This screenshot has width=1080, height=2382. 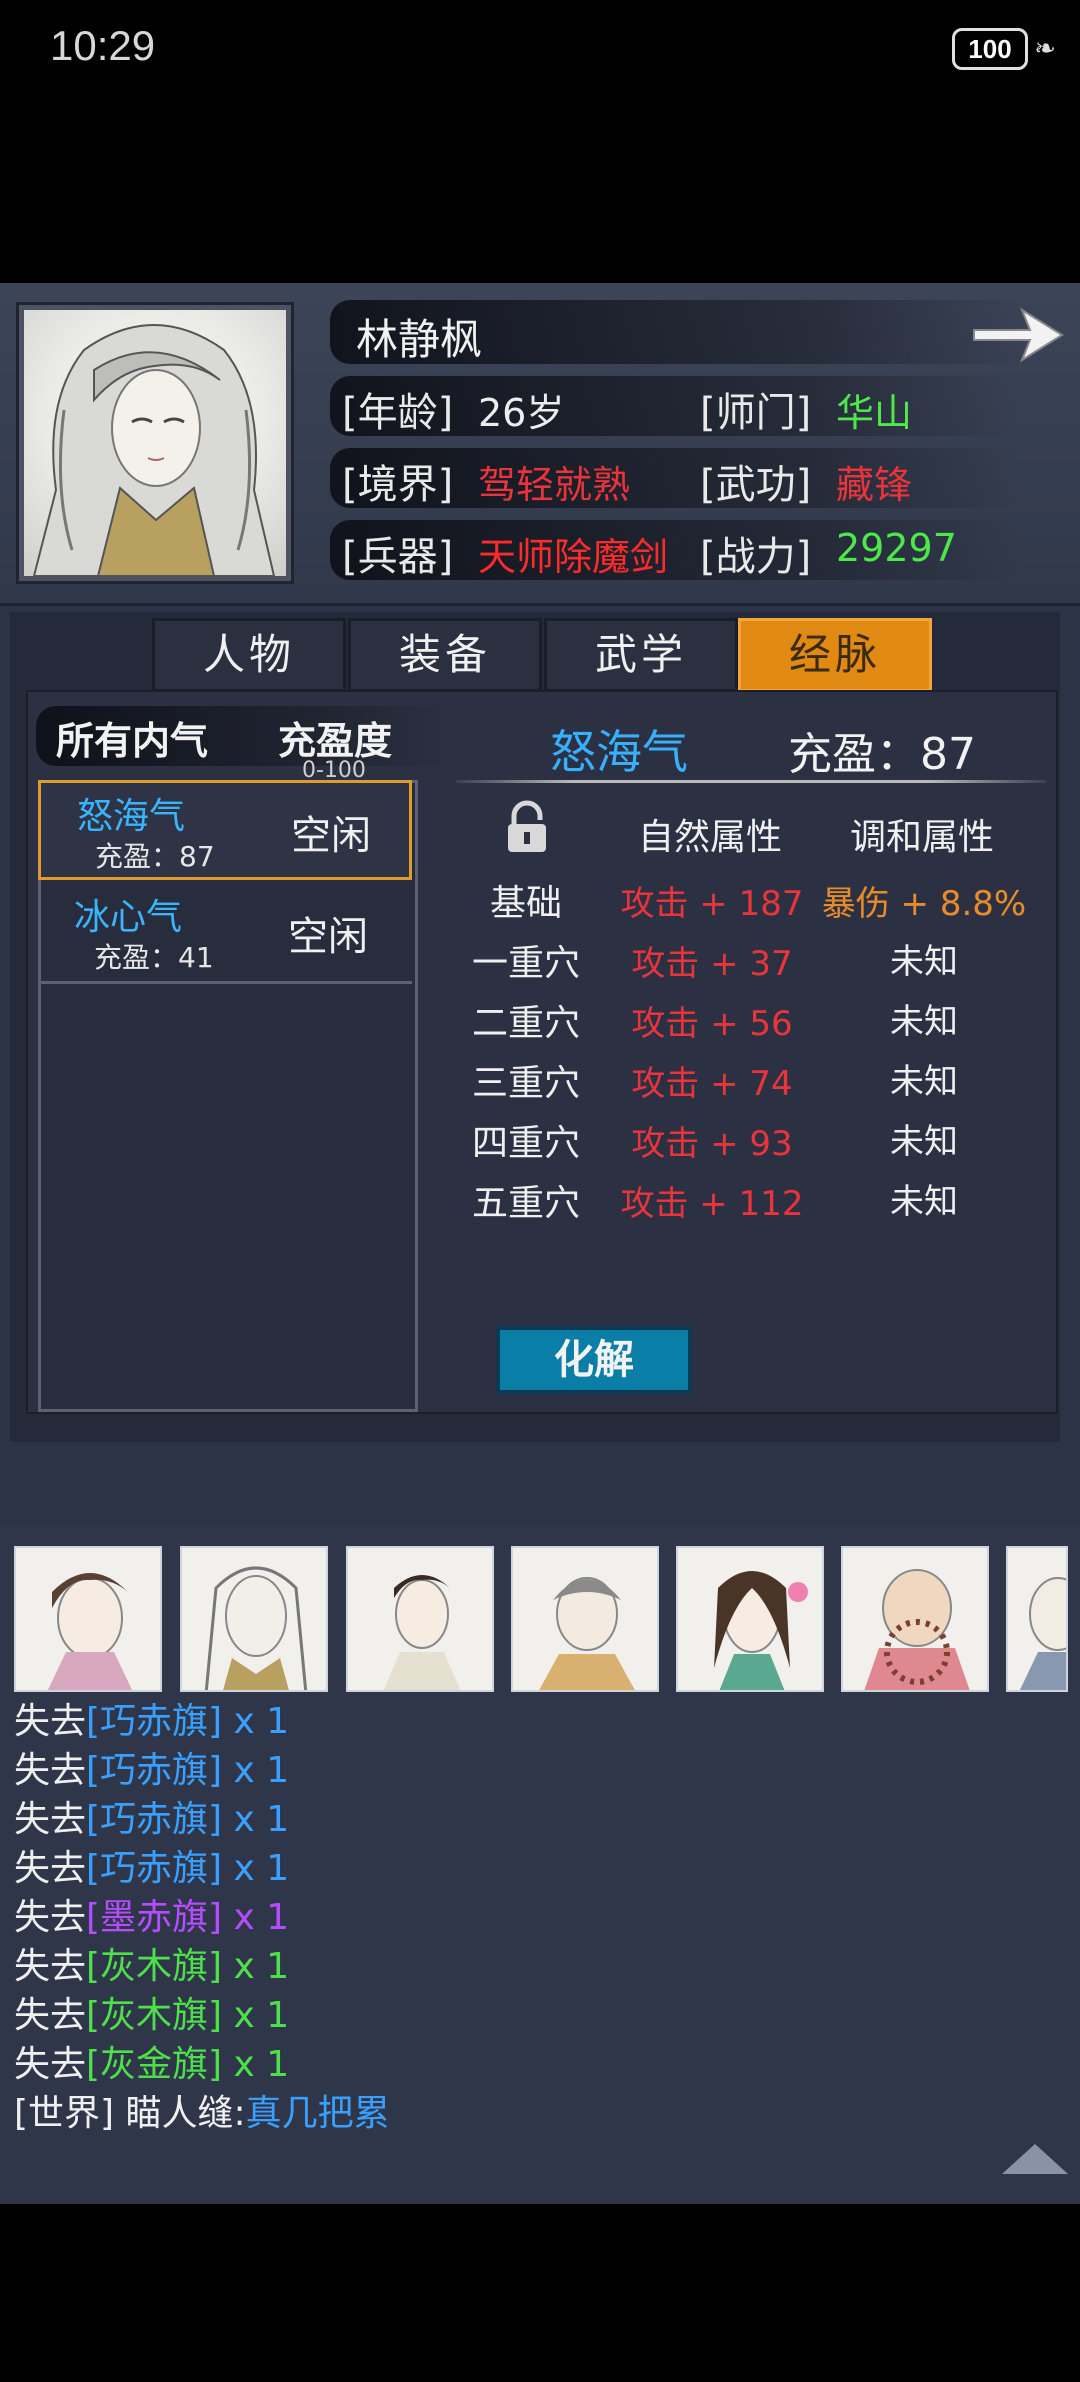 What do you see at coordinates (398, 557) in the screenshot?
I see `label-weapon: [兵器]` at bounding box center [398, 557].